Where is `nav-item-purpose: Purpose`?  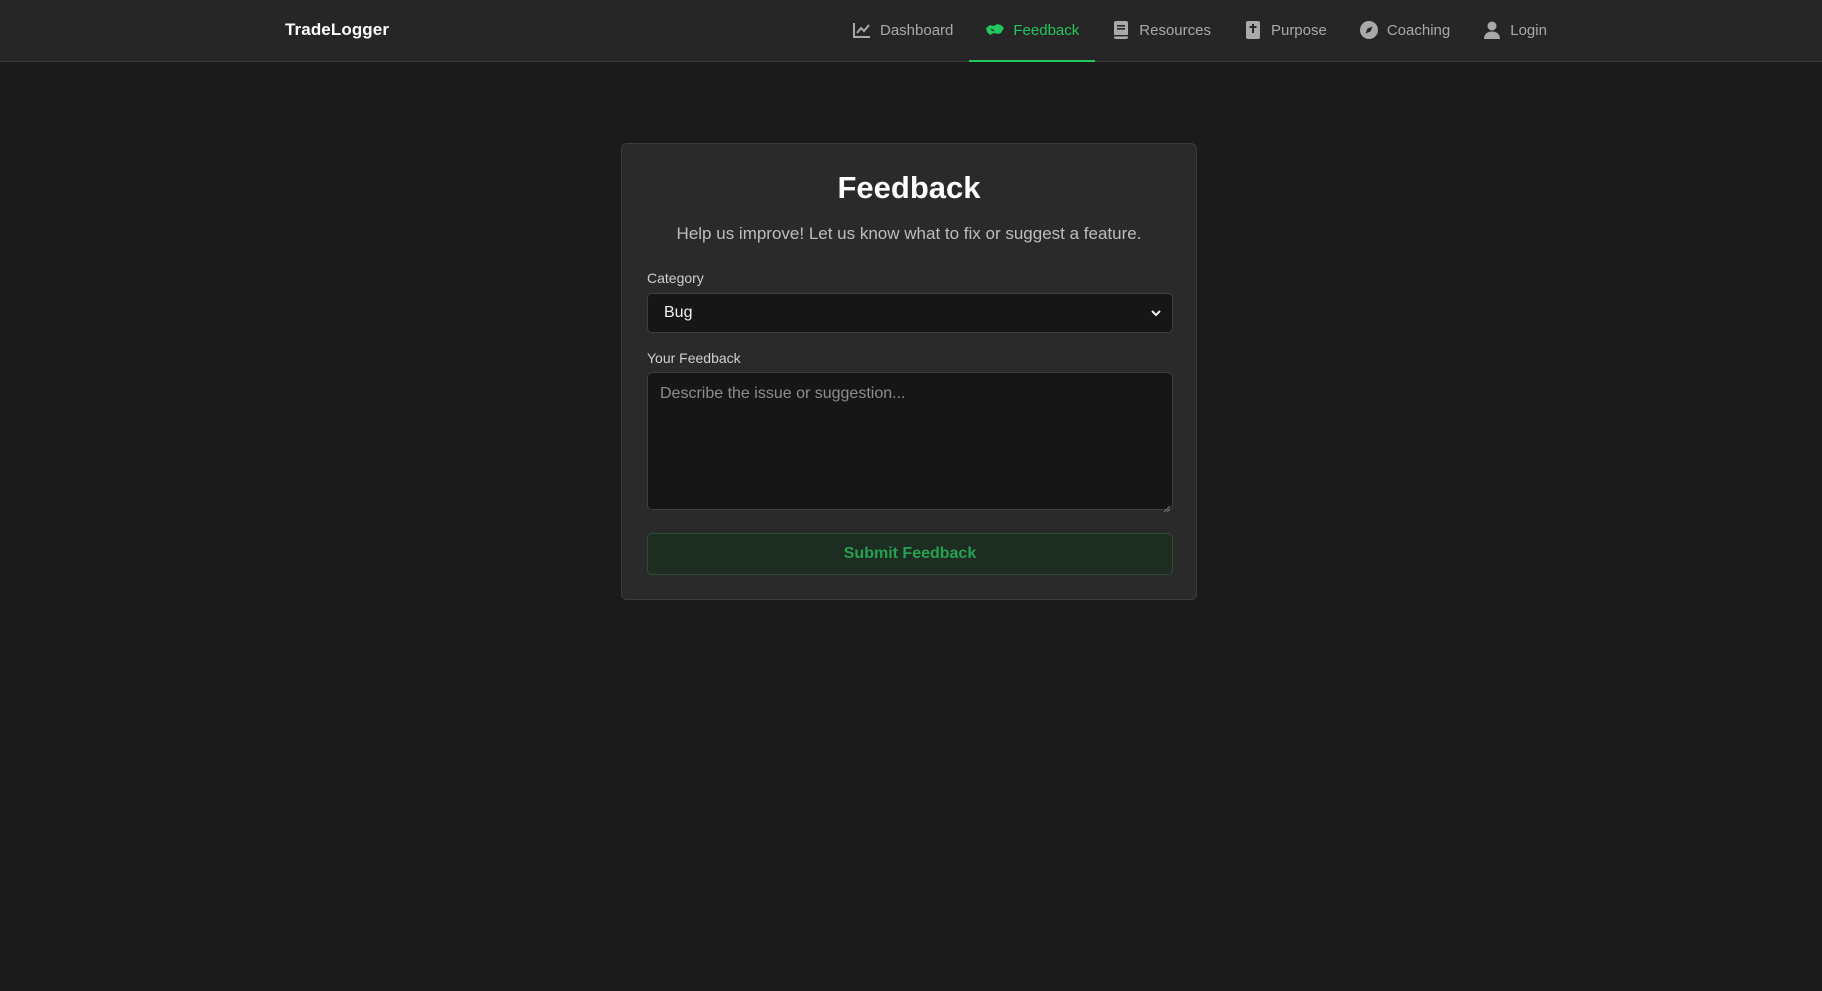 nav-item-purpose: Purpose is located at coordinates (1285, 31).